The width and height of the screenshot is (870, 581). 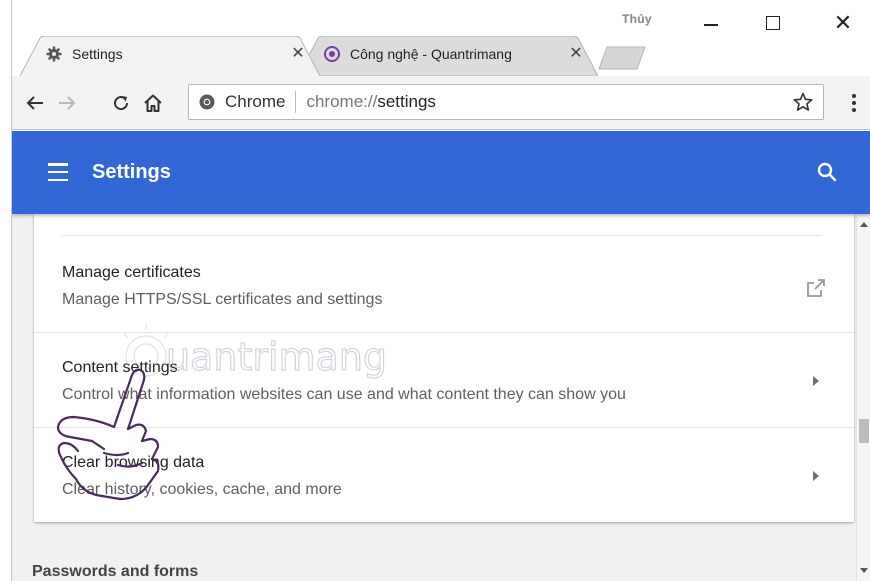 I want to click on page-title: Settings, so click(x=131, y=172).